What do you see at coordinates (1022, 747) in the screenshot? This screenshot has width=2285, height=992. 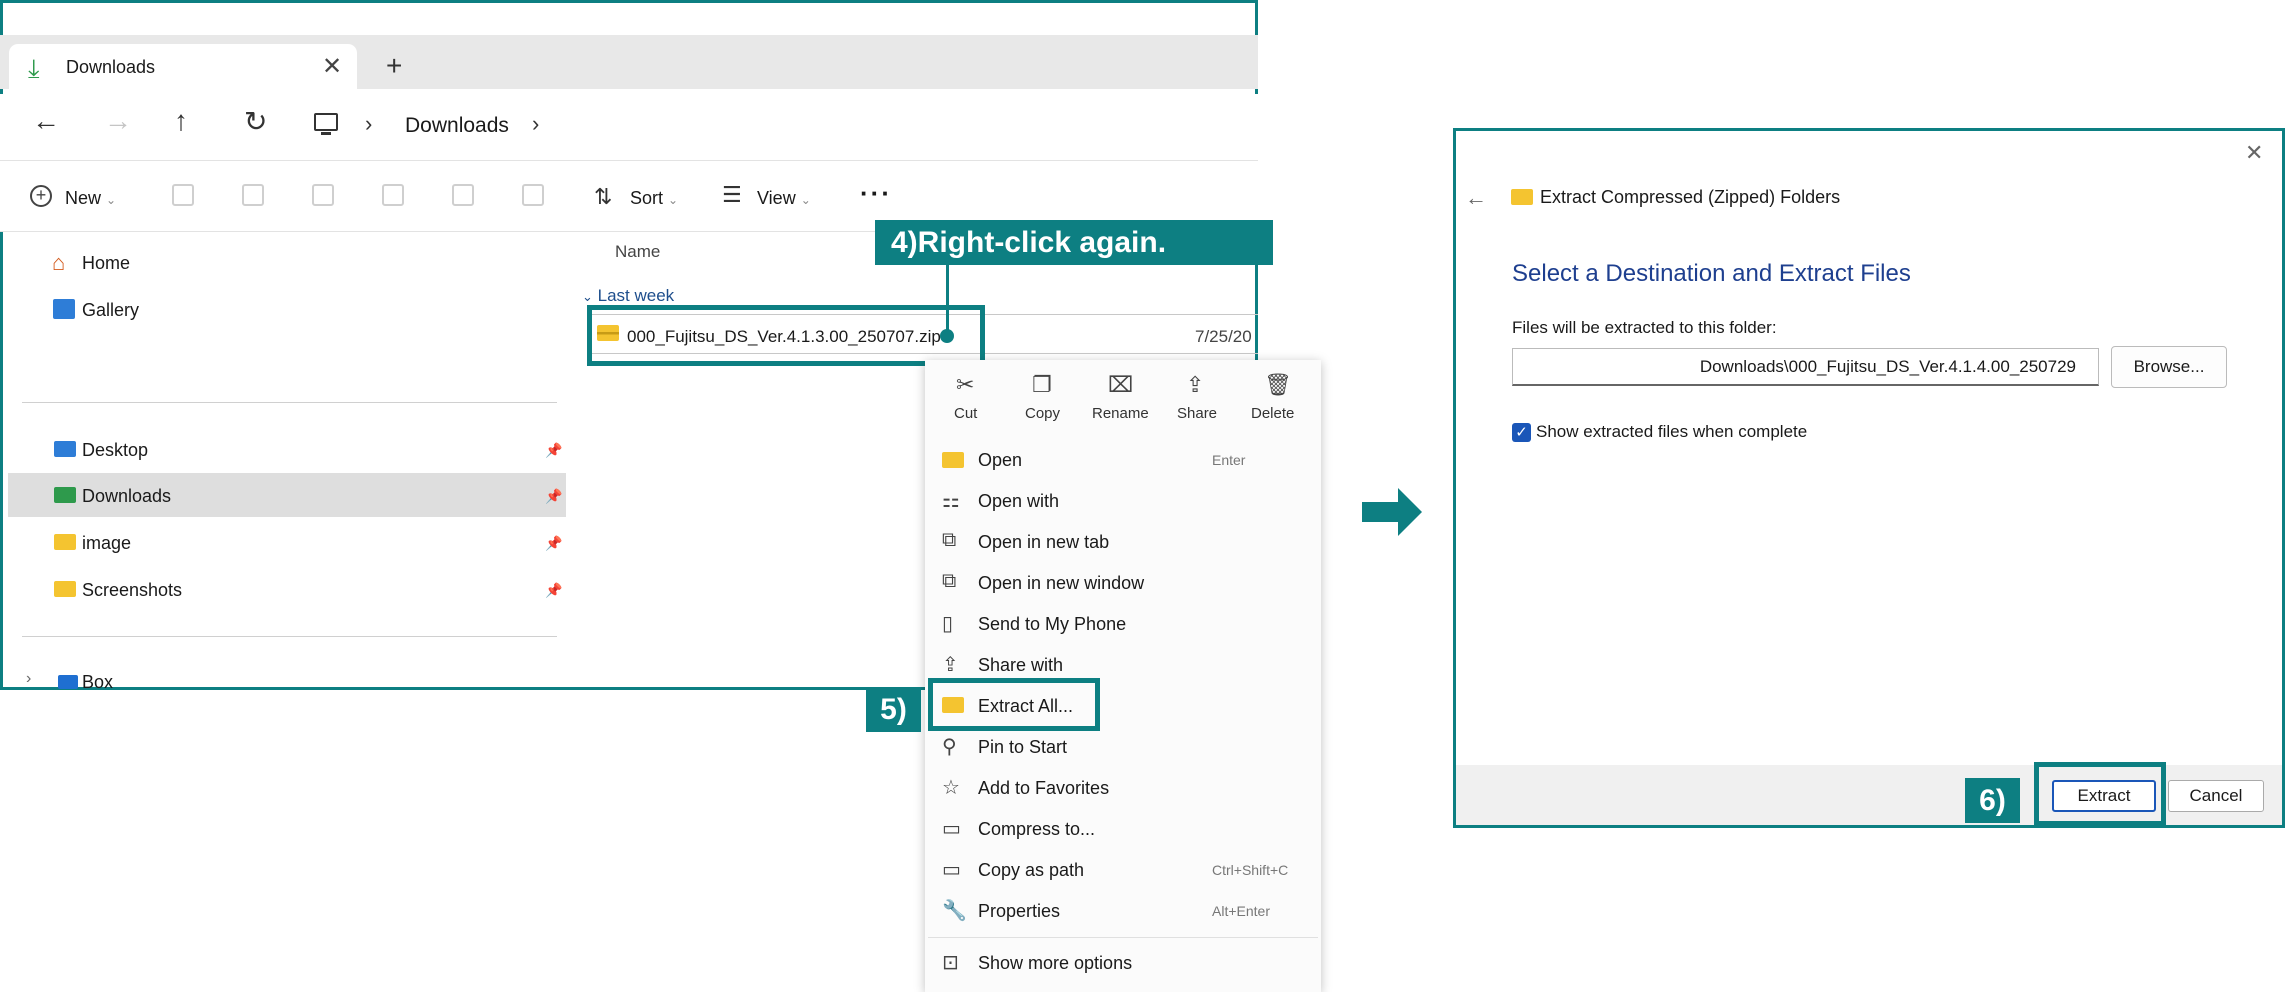 I see `menu-item-pin-to-start: Pin to Start` at bounding box center [1022, 747].